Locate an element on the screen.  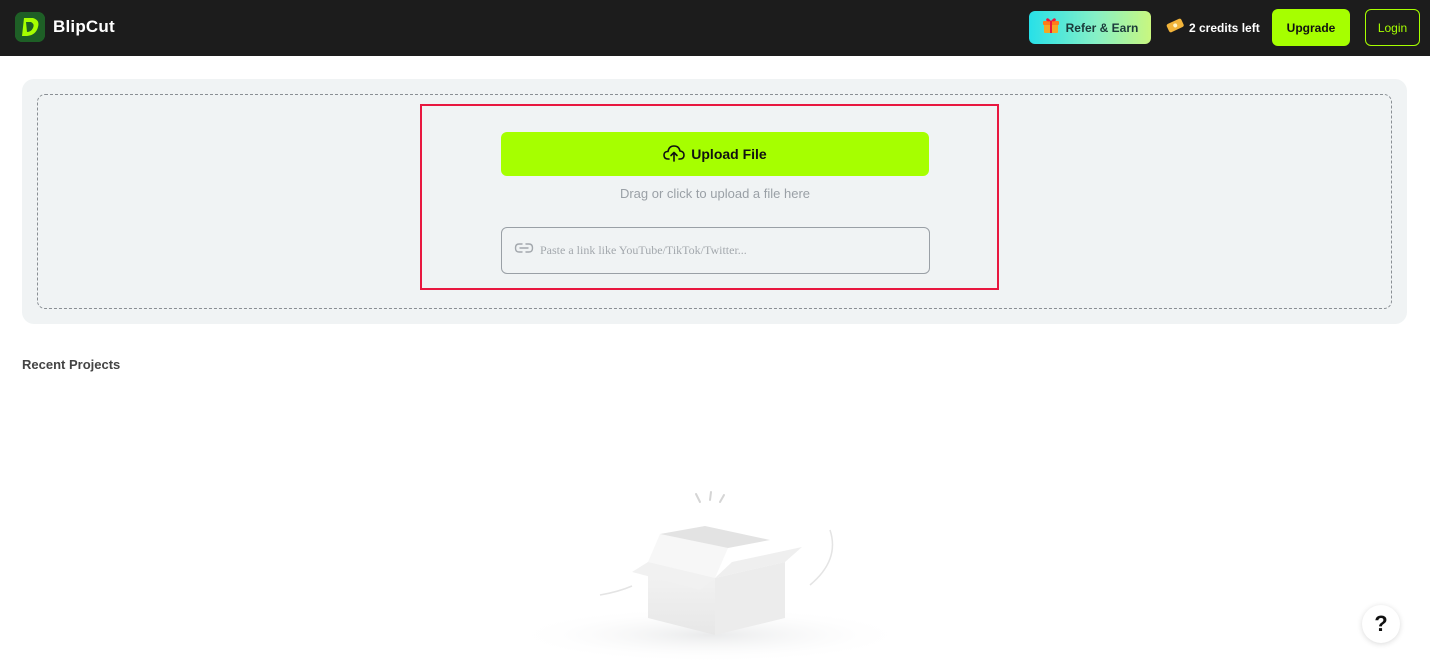
upgrade-button: Upgrade is located at coordinates (1311, 27).